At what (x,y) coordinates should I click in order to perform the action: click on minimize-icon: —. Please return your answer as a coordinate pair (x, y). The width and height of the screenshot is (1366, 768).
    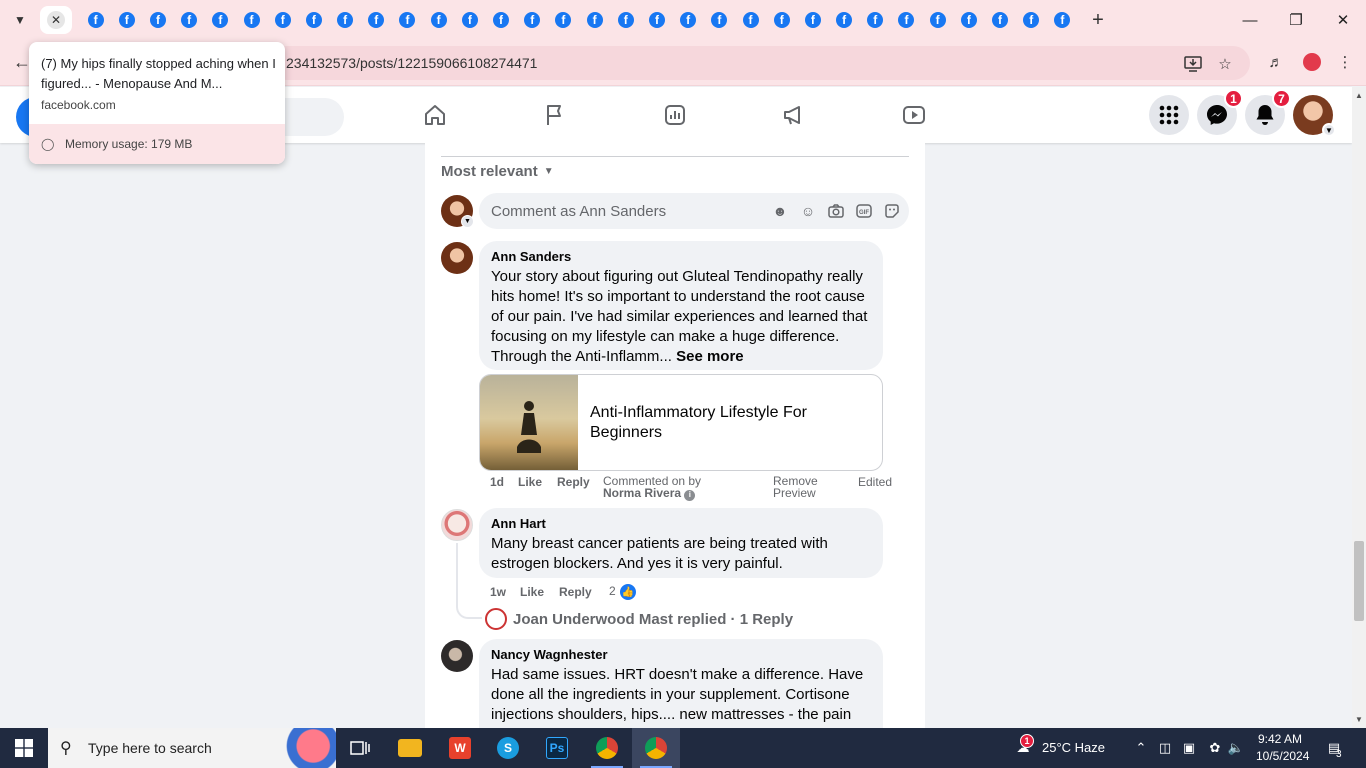
    Looking at the image, I should click on (1250, 20).